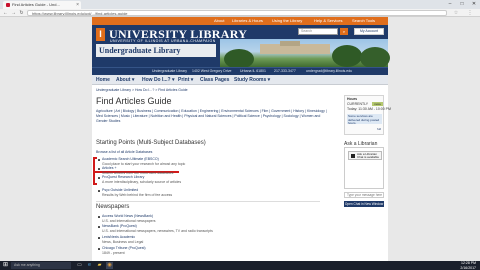 This screenshot has height=270, width=480. Describe the element at coordinates (5, 265) in the screenshot. I see `windows-start-icon: ⊞` at that location.